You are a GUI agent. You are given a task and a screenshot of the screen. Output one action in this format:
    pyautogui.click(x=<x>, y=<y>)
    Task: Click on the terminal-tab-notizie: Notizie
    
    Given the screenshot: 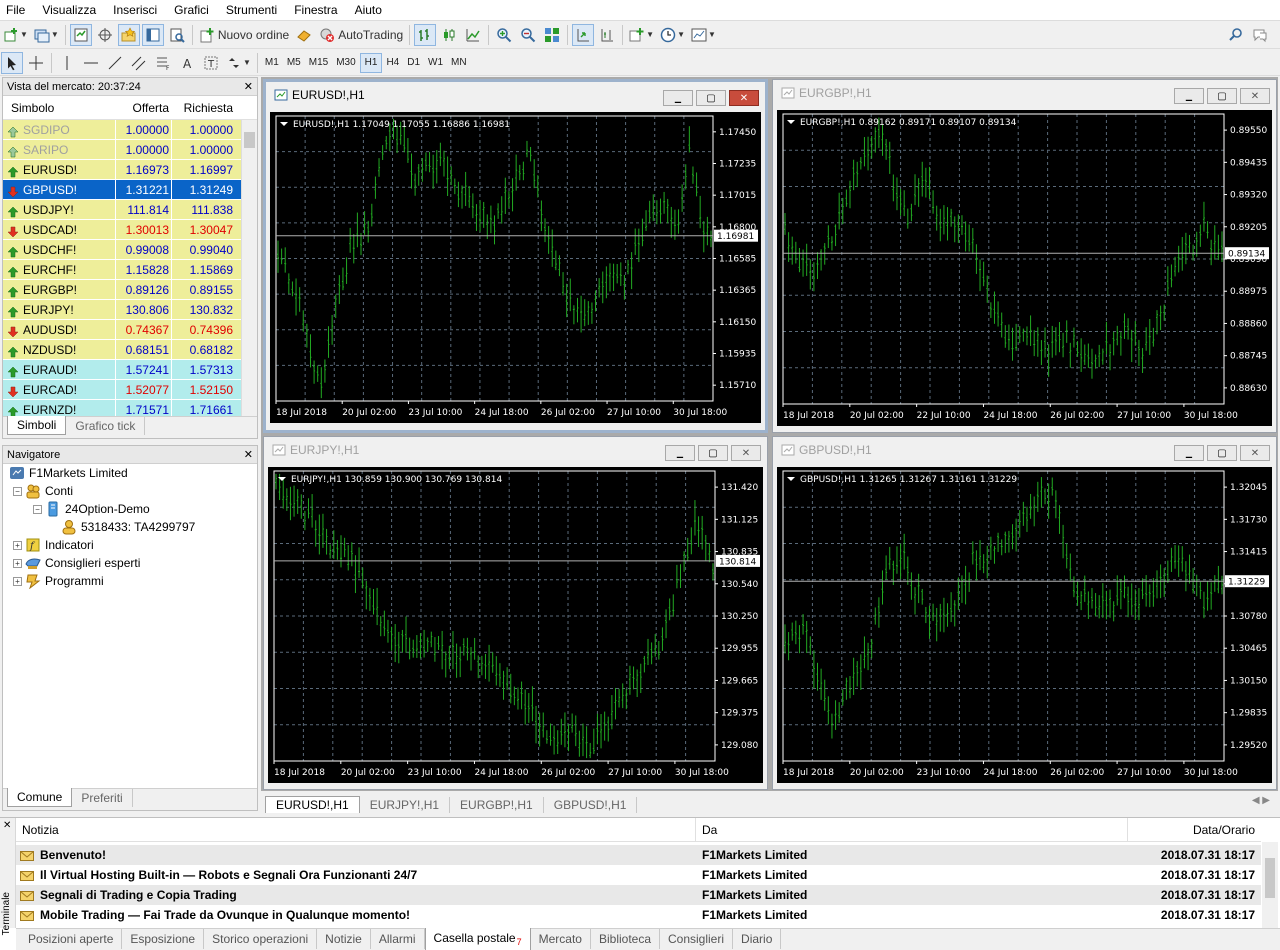 What is the action you would take?
    pyautogui.click(x=344, y=939)
    